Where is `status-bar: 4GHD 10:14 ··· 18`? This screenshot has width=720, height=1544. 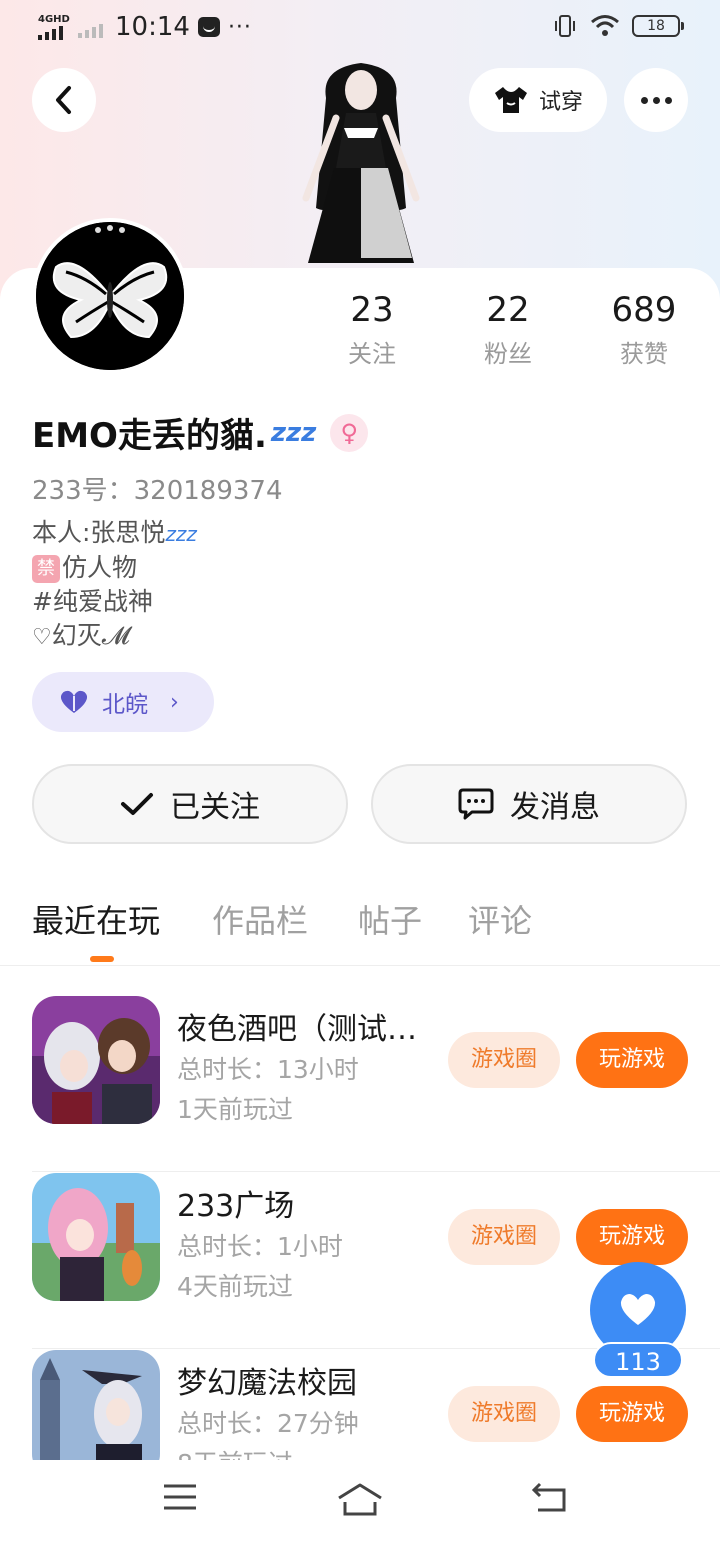 status-bar: 4GHD 10:14 ··· 18 is located at coordinates (360, 28).